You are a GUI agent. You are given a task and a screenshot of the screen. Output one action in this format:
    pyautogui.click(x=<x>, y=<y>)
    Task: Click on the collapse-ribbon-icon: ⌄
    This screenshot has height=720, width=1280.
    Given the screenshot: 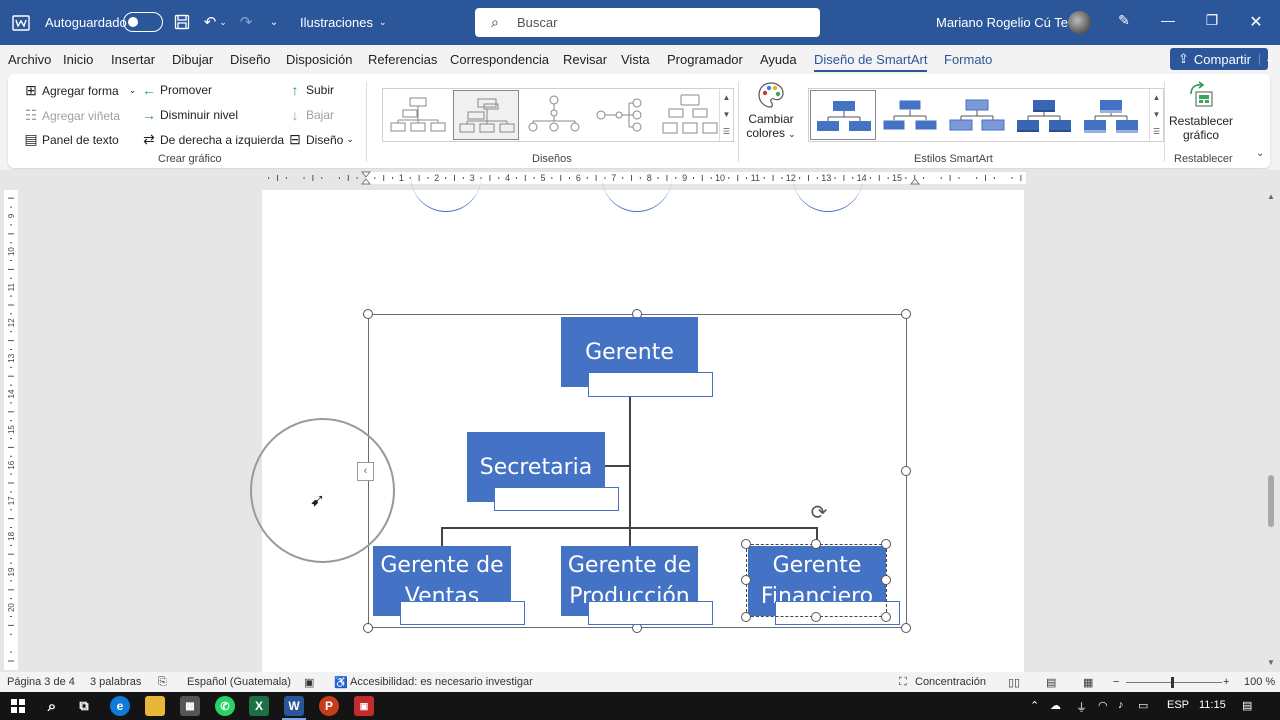 What is the action you would take?
    pyautogui.click(x=1260, y=153)
    